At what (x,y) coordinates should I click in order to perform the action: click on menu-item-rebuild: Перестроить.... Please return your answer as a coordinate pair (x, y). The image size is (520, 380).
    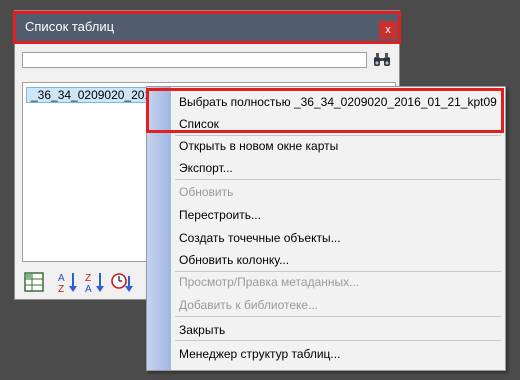
    Looking at the image, I should click on (220, 215).